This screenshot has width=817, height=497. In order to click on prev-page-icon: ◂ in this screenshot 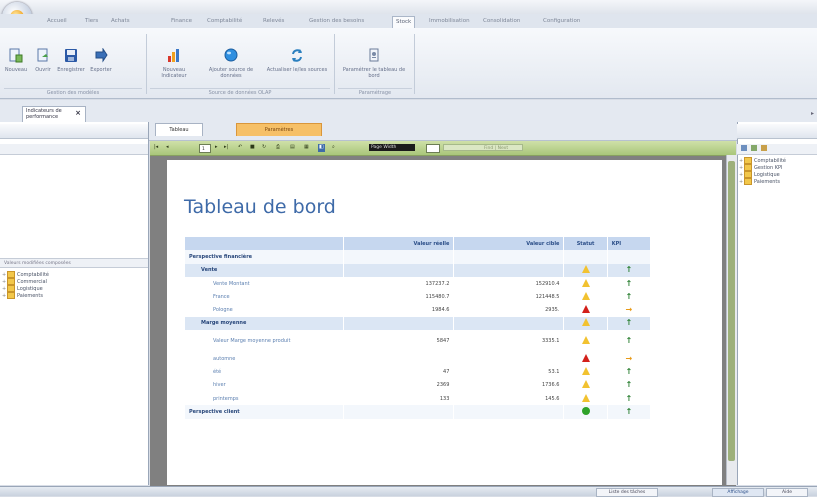, I will do `click(167, 148)`.